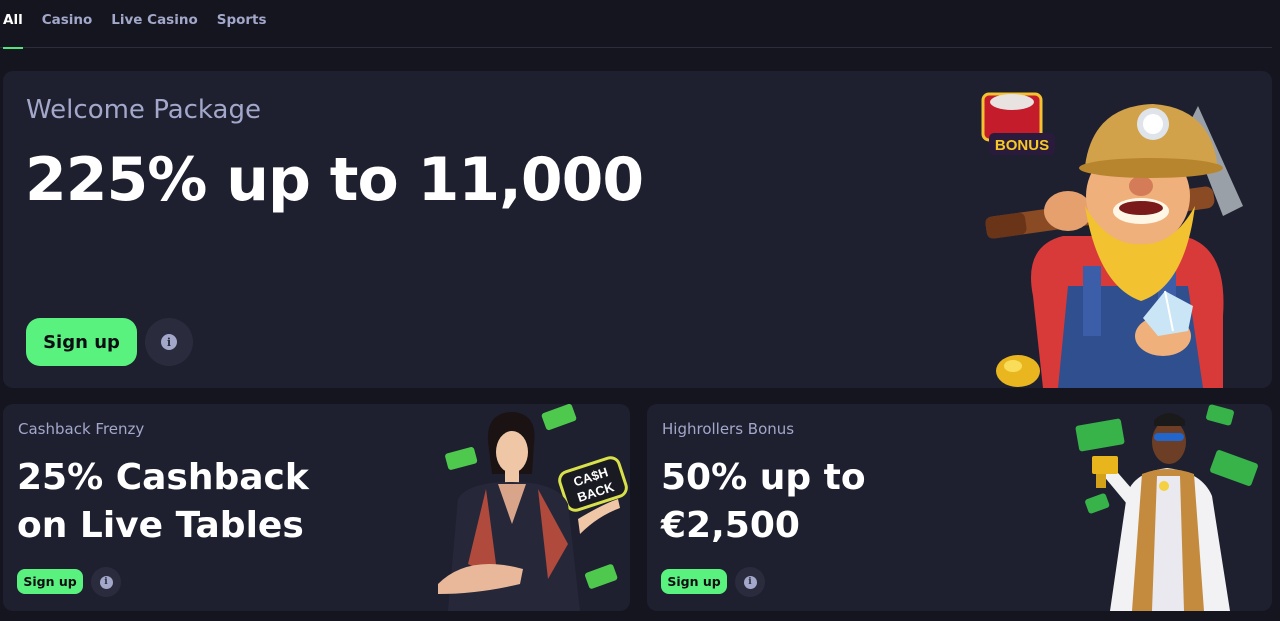 This screenshot has width=1280, height=621. What do you see at coordinates (763, 502) in the screenshot?
I see `promo-headline: 50% up to €2,500` at bounding box center [763, 502].